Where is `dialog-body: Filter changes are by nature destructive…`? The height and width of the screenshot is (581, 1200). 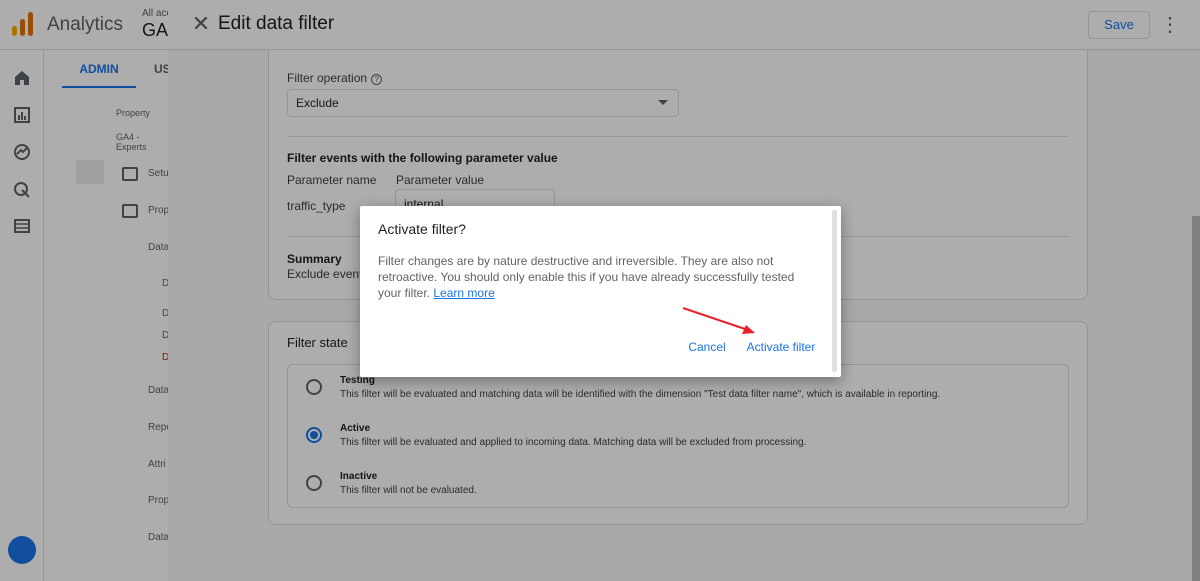 dialog-body: Filter changes are by nature destructive… is located at coordinates (598, 277).